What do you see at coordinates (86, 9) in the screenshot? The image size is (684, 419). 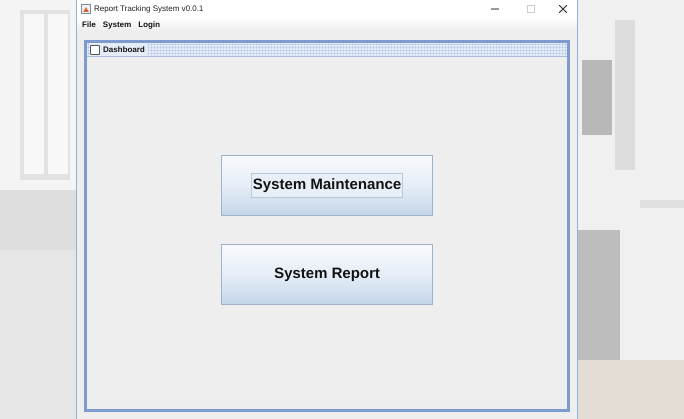 I see `app-icon` at bounding box center [86, 9].